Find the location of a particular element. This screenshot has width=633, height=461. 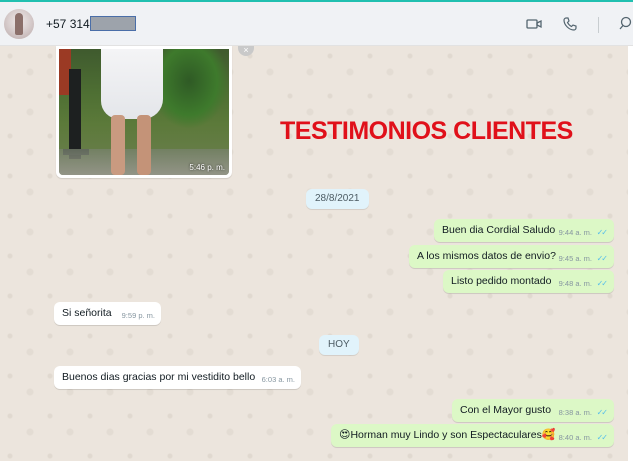

message-text: Buen dia Cordial Saludo is located at coordinates (499, 230).